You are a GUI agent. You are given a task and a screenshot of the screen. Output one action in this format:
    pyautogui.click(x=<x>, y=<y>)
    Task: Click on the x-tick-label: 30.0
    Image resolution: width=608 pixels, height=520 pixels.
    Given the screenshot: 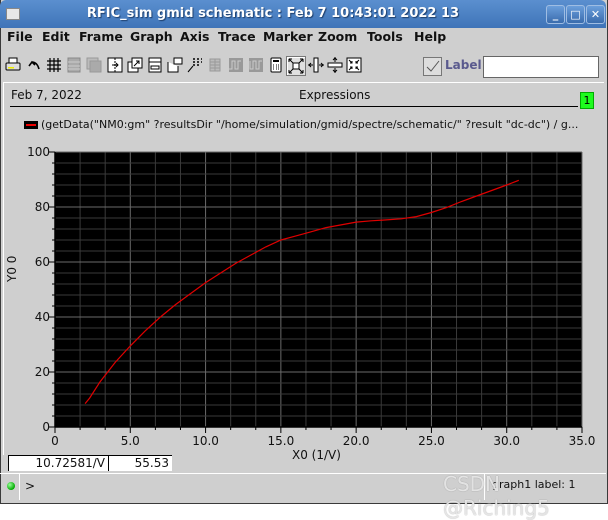 What is the action you would take?
    pyautogui.click(x=506, y=441)
    